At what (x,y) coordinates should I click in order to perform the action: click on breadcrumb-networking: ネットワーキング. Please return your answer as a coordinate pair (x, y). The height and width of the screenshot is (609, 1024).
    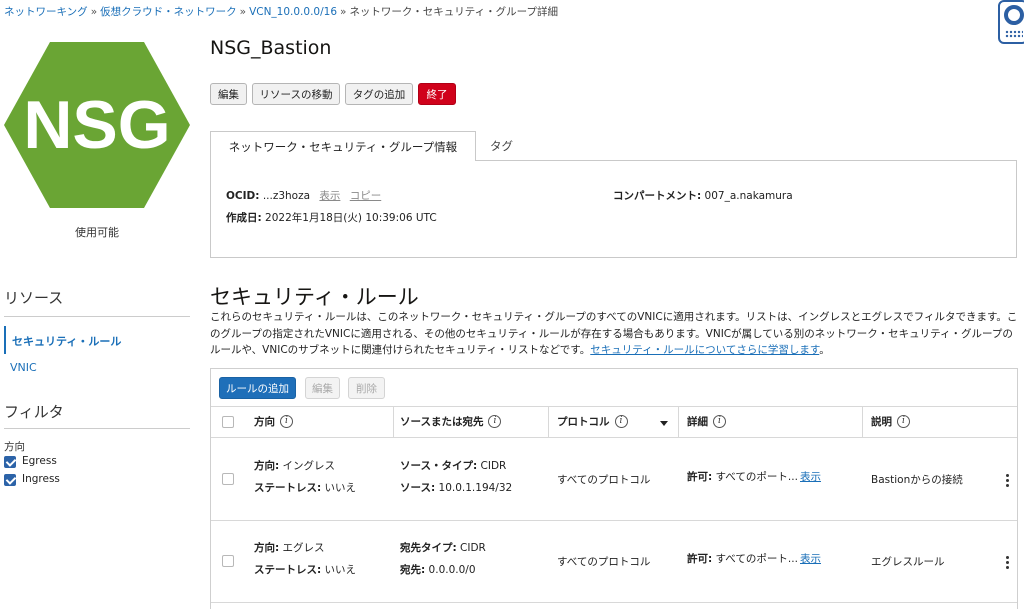
    Looking at the image, I should click on (46, 12).